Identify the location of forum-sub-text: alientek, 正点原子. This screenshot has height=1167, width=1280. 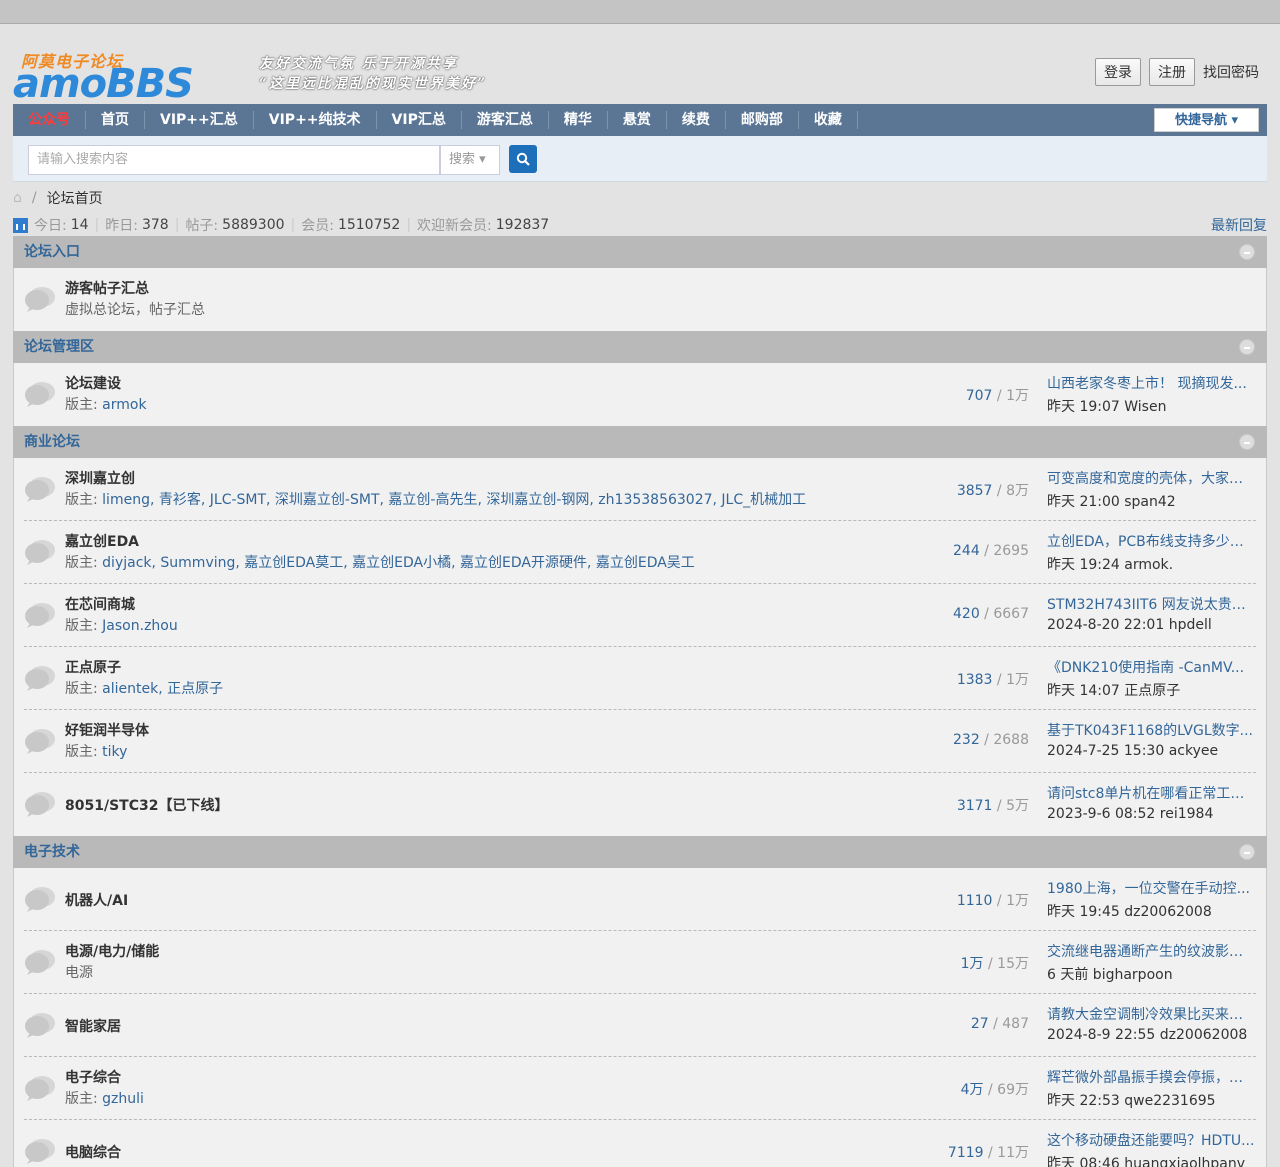
(162, 689).